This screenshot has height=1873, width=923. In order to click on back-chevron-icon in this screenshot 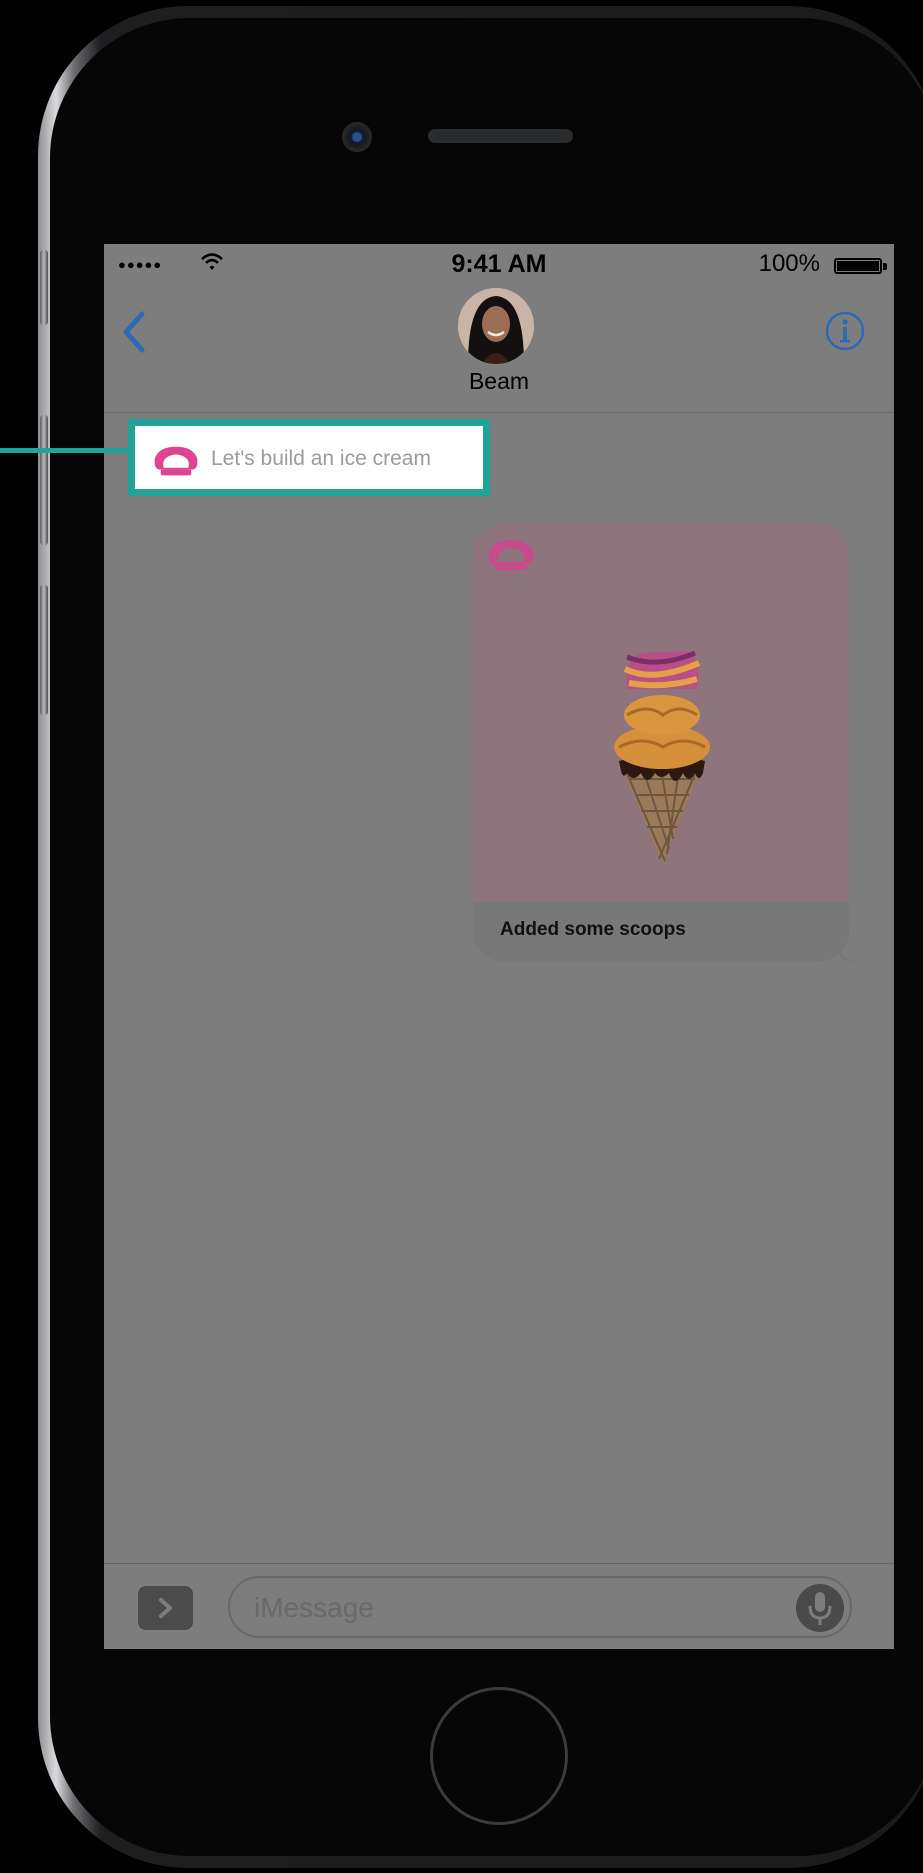, I will do `click(134, 332)`.